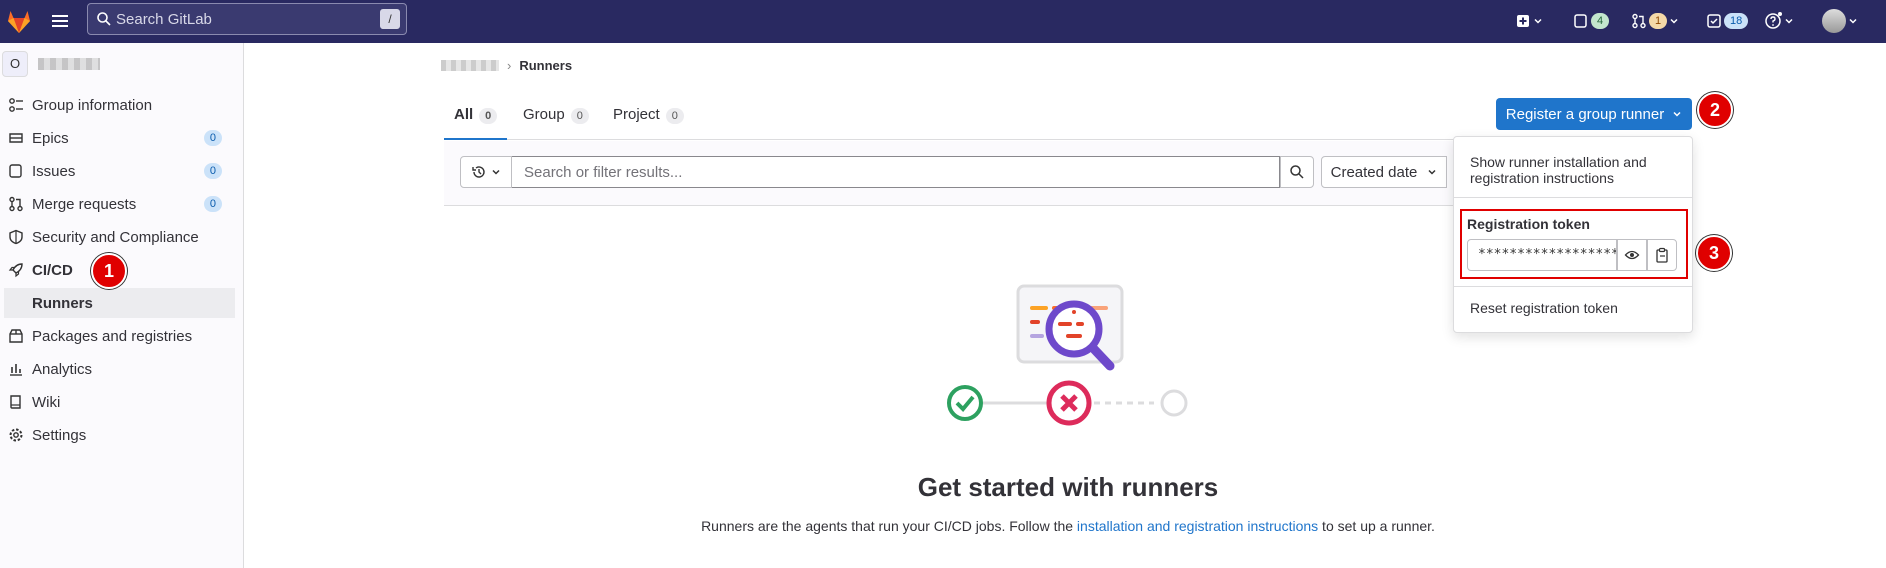 The image size is (1886, 568). I want to click on filter-search-button, so click(1297, 172).